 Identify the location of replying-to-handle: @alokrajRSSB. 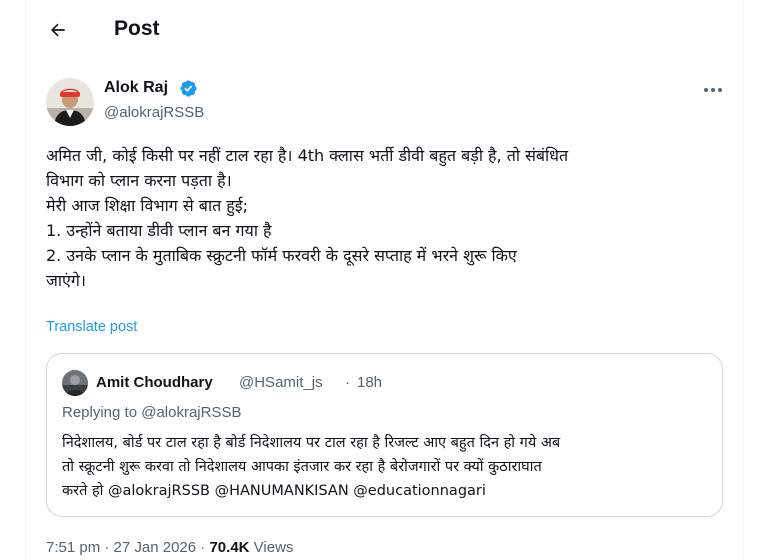
(191, 412).